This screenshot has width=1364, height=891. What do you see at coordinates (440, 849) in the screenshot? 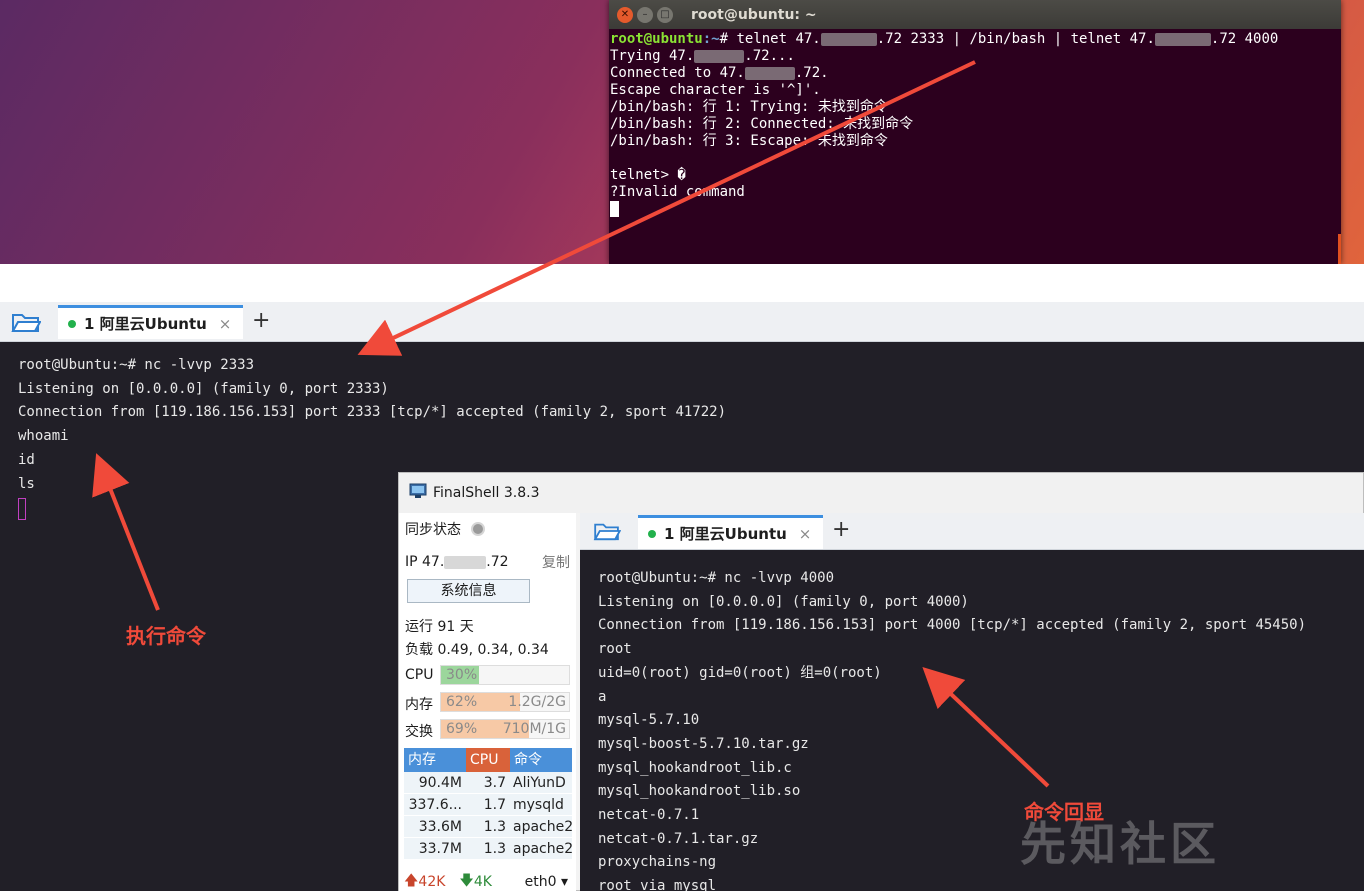
I see `proc-mem: 33.7M` at bounding box center [440, 849].